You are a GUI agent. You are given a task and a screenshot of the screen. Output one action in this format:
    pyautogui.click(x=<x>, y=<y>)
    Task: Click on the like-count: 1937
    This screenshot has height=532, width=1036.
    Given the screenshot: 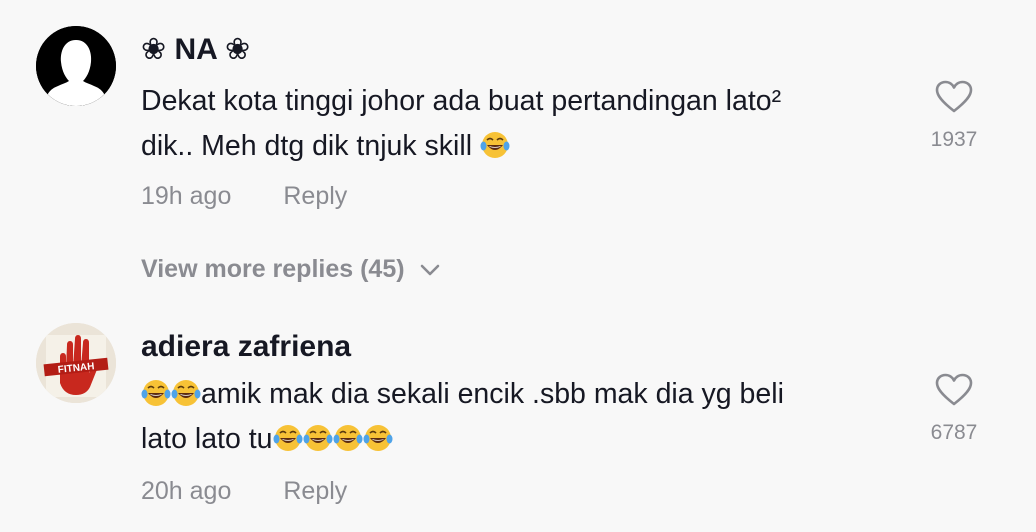 What is the action you would take?
    pyautogui.click(x=954, y=139)
    